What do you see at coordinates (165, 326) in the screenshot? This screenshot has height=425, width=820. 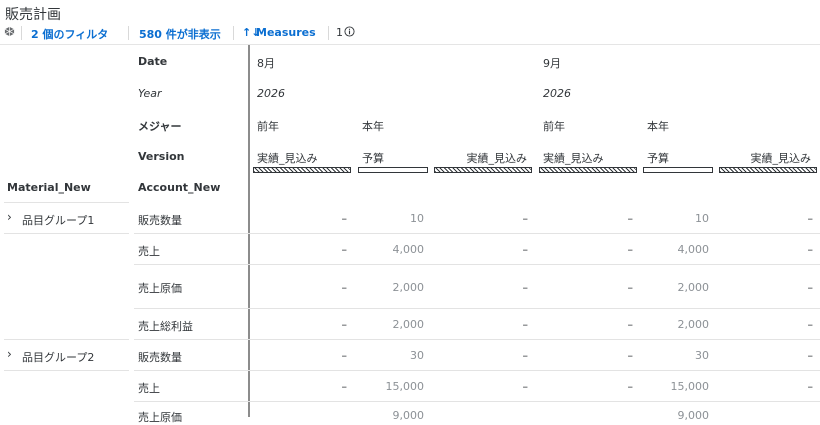 I see `account-cell: 売上総利益` at bounding box center [165, 326].